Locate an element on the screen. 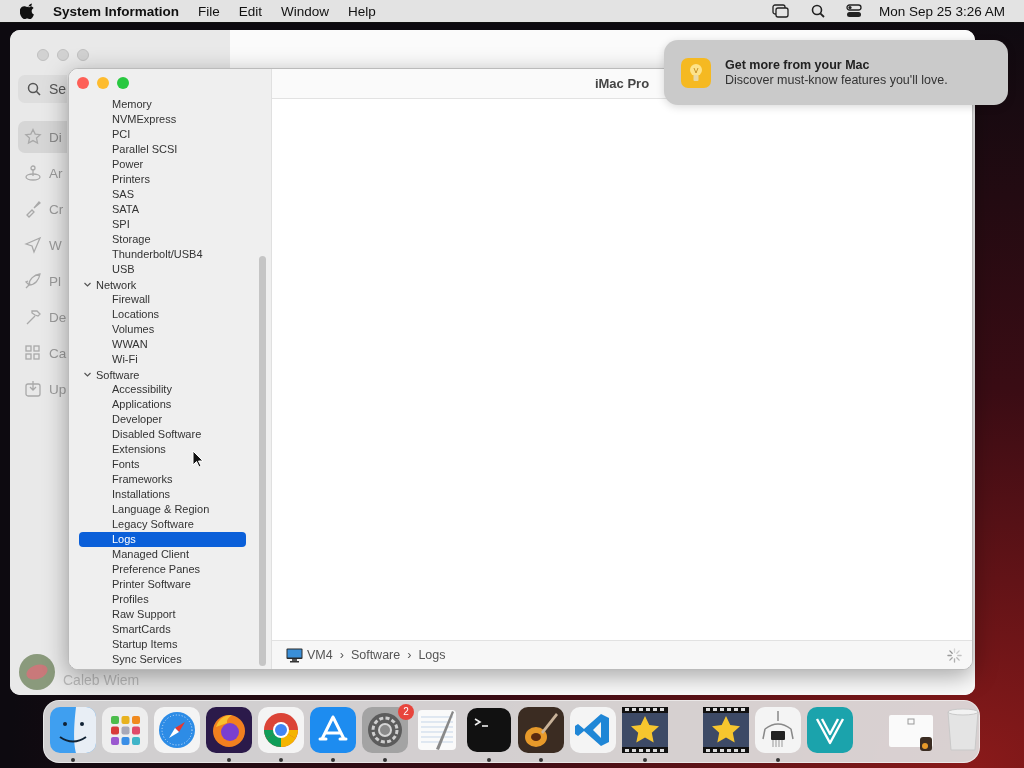  hammer-icon is located at coordinates (33, 317).